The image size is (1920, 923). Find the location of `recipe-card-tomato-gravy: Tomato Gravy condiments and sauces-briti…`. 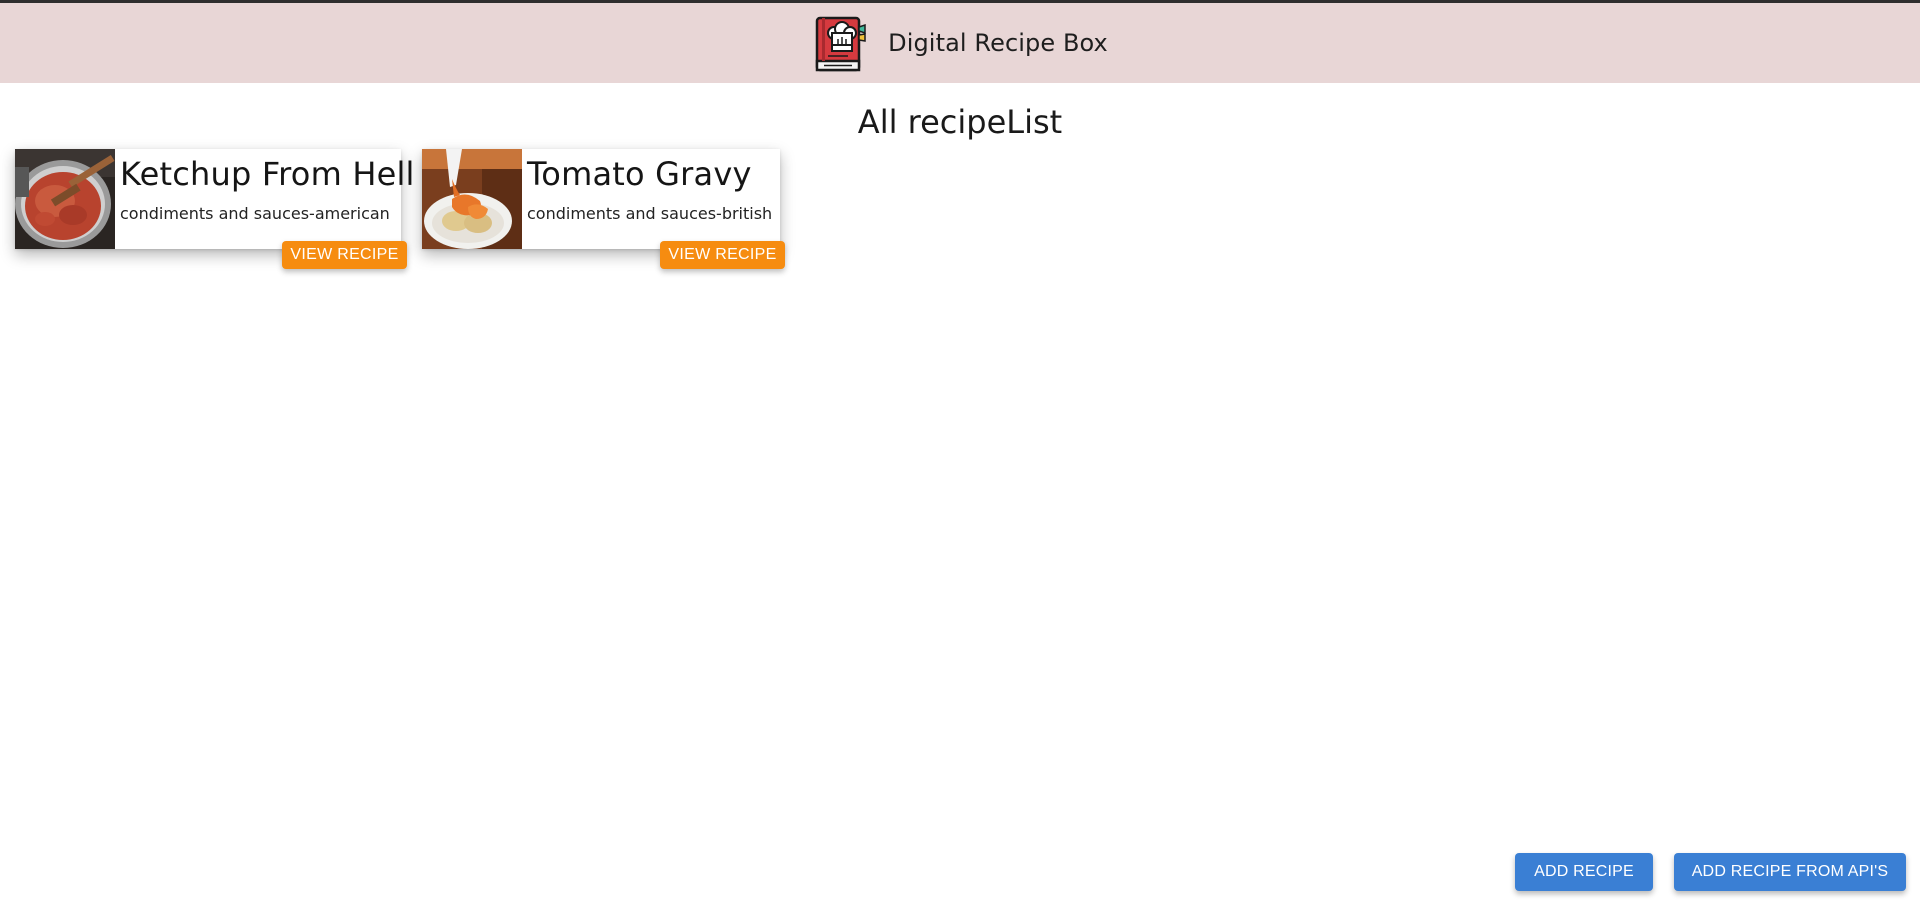

recipe-card-tomato-gravy: Tomato Gravy condiments and sauces-briti… is located at coordinates (603, 209).